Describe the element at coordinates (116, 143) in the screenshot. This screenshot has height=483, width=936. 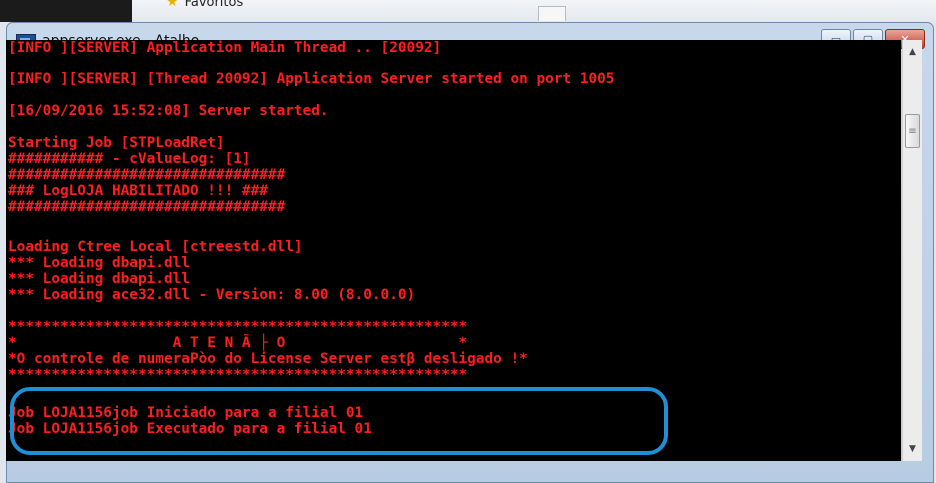
I see `console-line: Starting Job [STPLoadRet]` at that location.